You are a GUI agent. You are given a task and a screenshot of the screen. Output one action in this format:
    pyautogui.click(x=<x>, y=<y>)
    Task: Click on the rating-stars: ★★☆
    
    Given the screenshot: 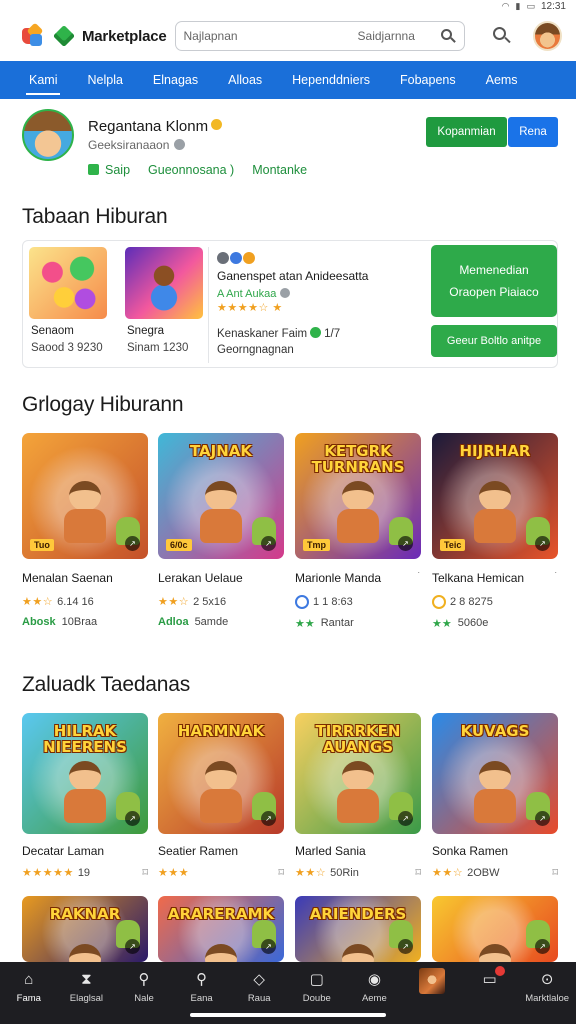 What is the action you would take?
    pyautogui.click(x=311, y=873)
    